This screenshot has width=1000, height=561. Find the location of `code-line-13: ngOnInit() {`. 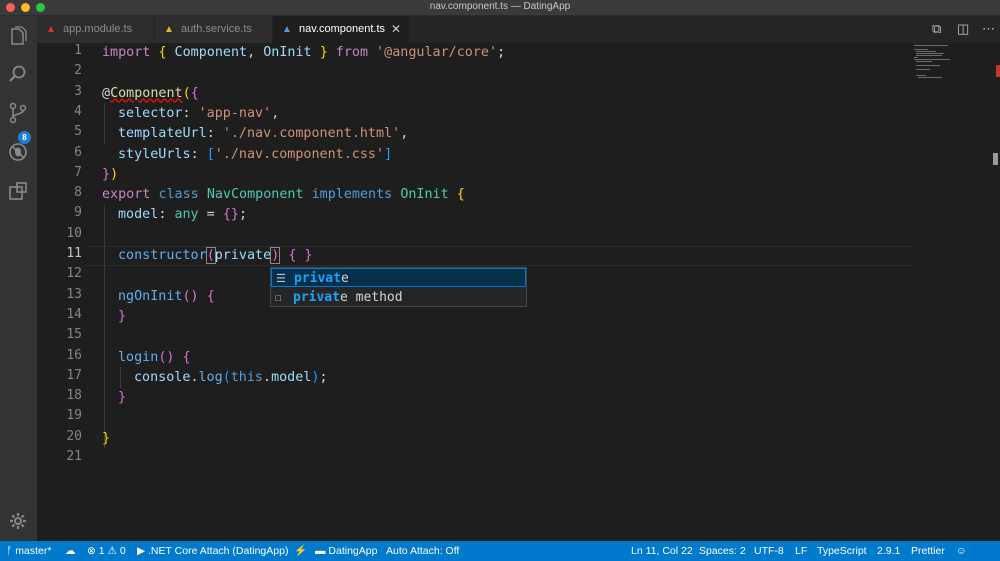

code-line-13: ngOnInit() { is located at coordinates (166, 296).